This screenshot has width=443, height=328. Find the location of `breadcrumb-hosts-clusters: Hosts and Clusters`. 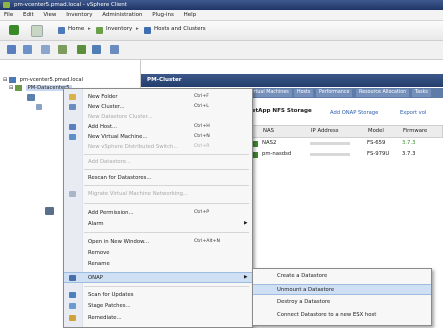

breadcrumb-hosts-clusters: Hosts and Clusters is located at coordinates (180, 29).